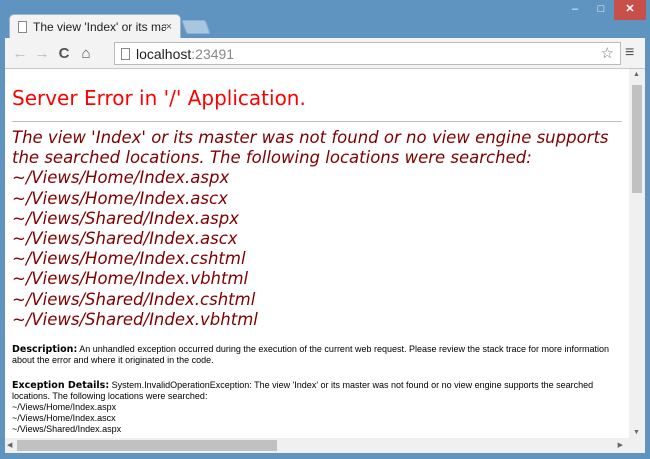  Describe the element at coordinates (64, 418) in the screenshot. I see `exception-location: ~/Views/Home/Index.ascx` at that location.